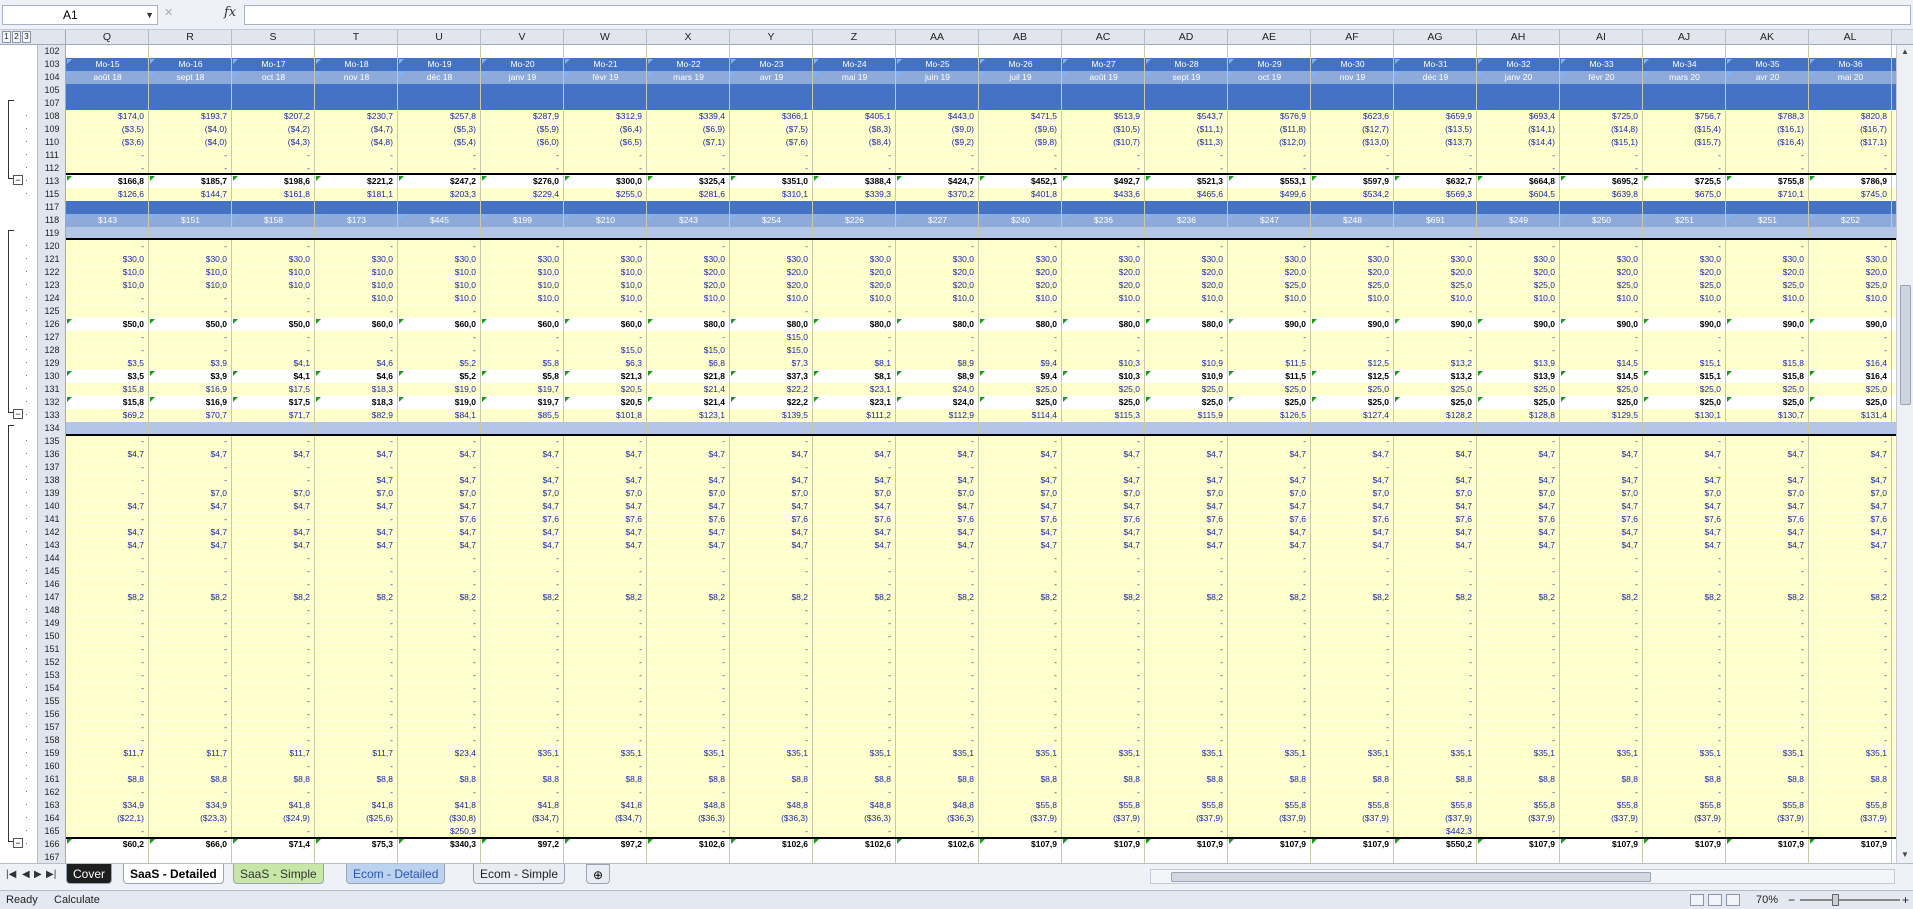  Describe the element at coordinates (1733, 900) in the screenshot. I see `page-break-view-icon` at that location.